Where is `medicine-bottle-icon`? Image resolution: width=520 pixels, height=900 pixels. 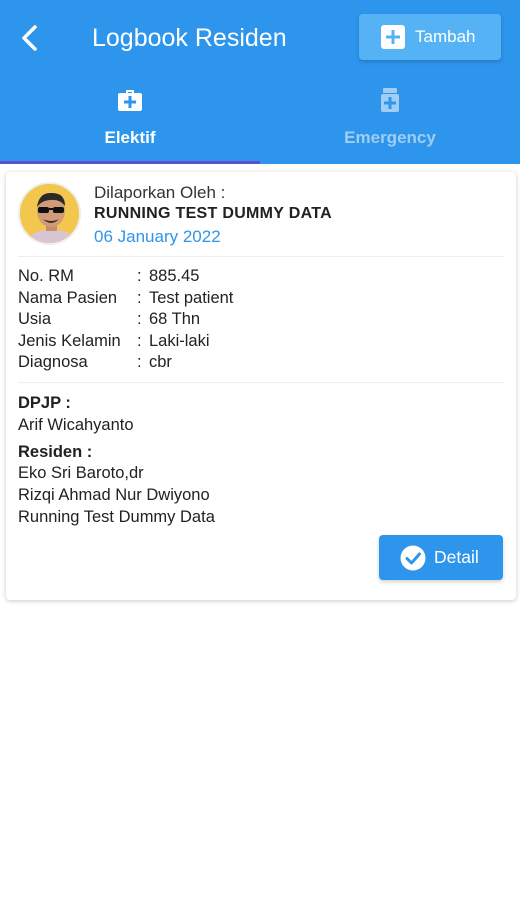
medicine-bottle-icon is located at coordinates (390, 100).